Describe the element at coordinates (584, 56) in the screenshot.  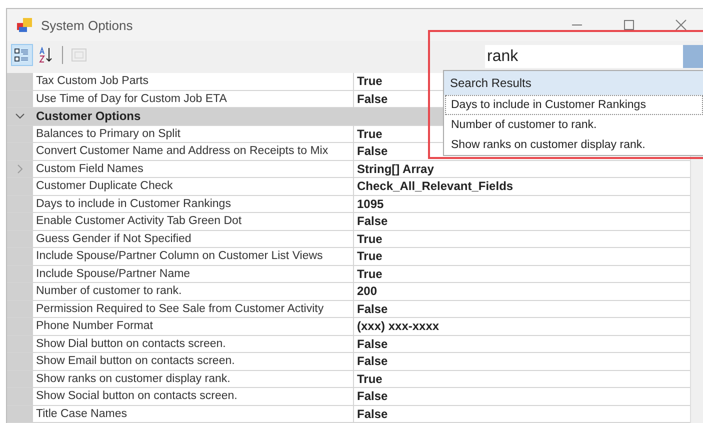
I see `search-field: rank` at that location.